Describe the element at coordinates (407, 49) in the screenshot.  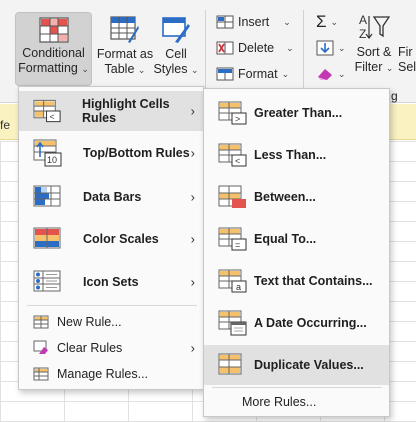
I see `find-select-button: Fir Sel` at that location.